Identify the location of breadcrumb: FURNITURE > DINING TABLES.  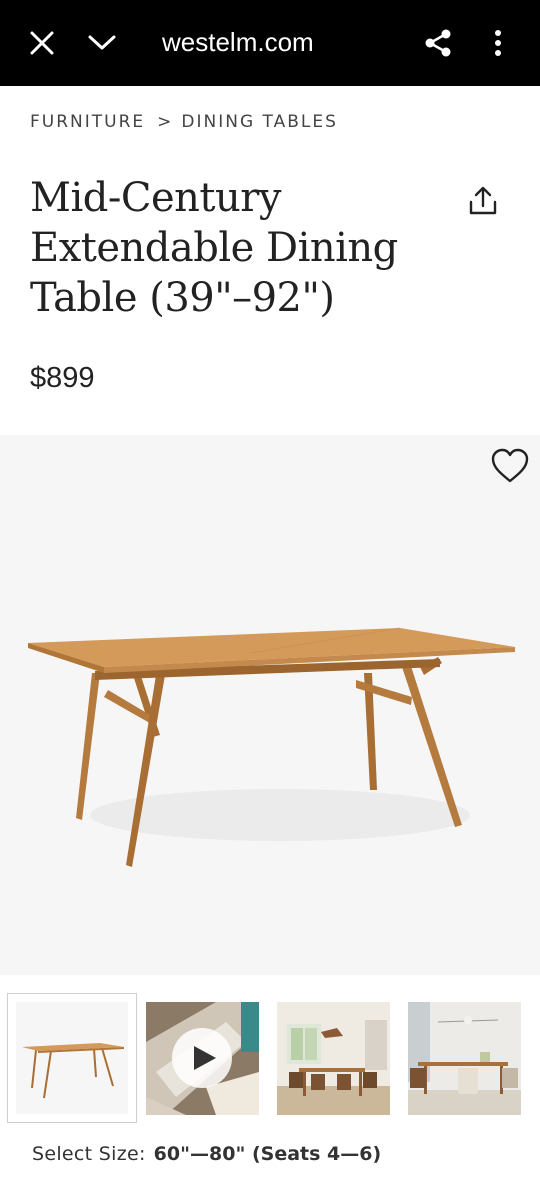
(184, 122).